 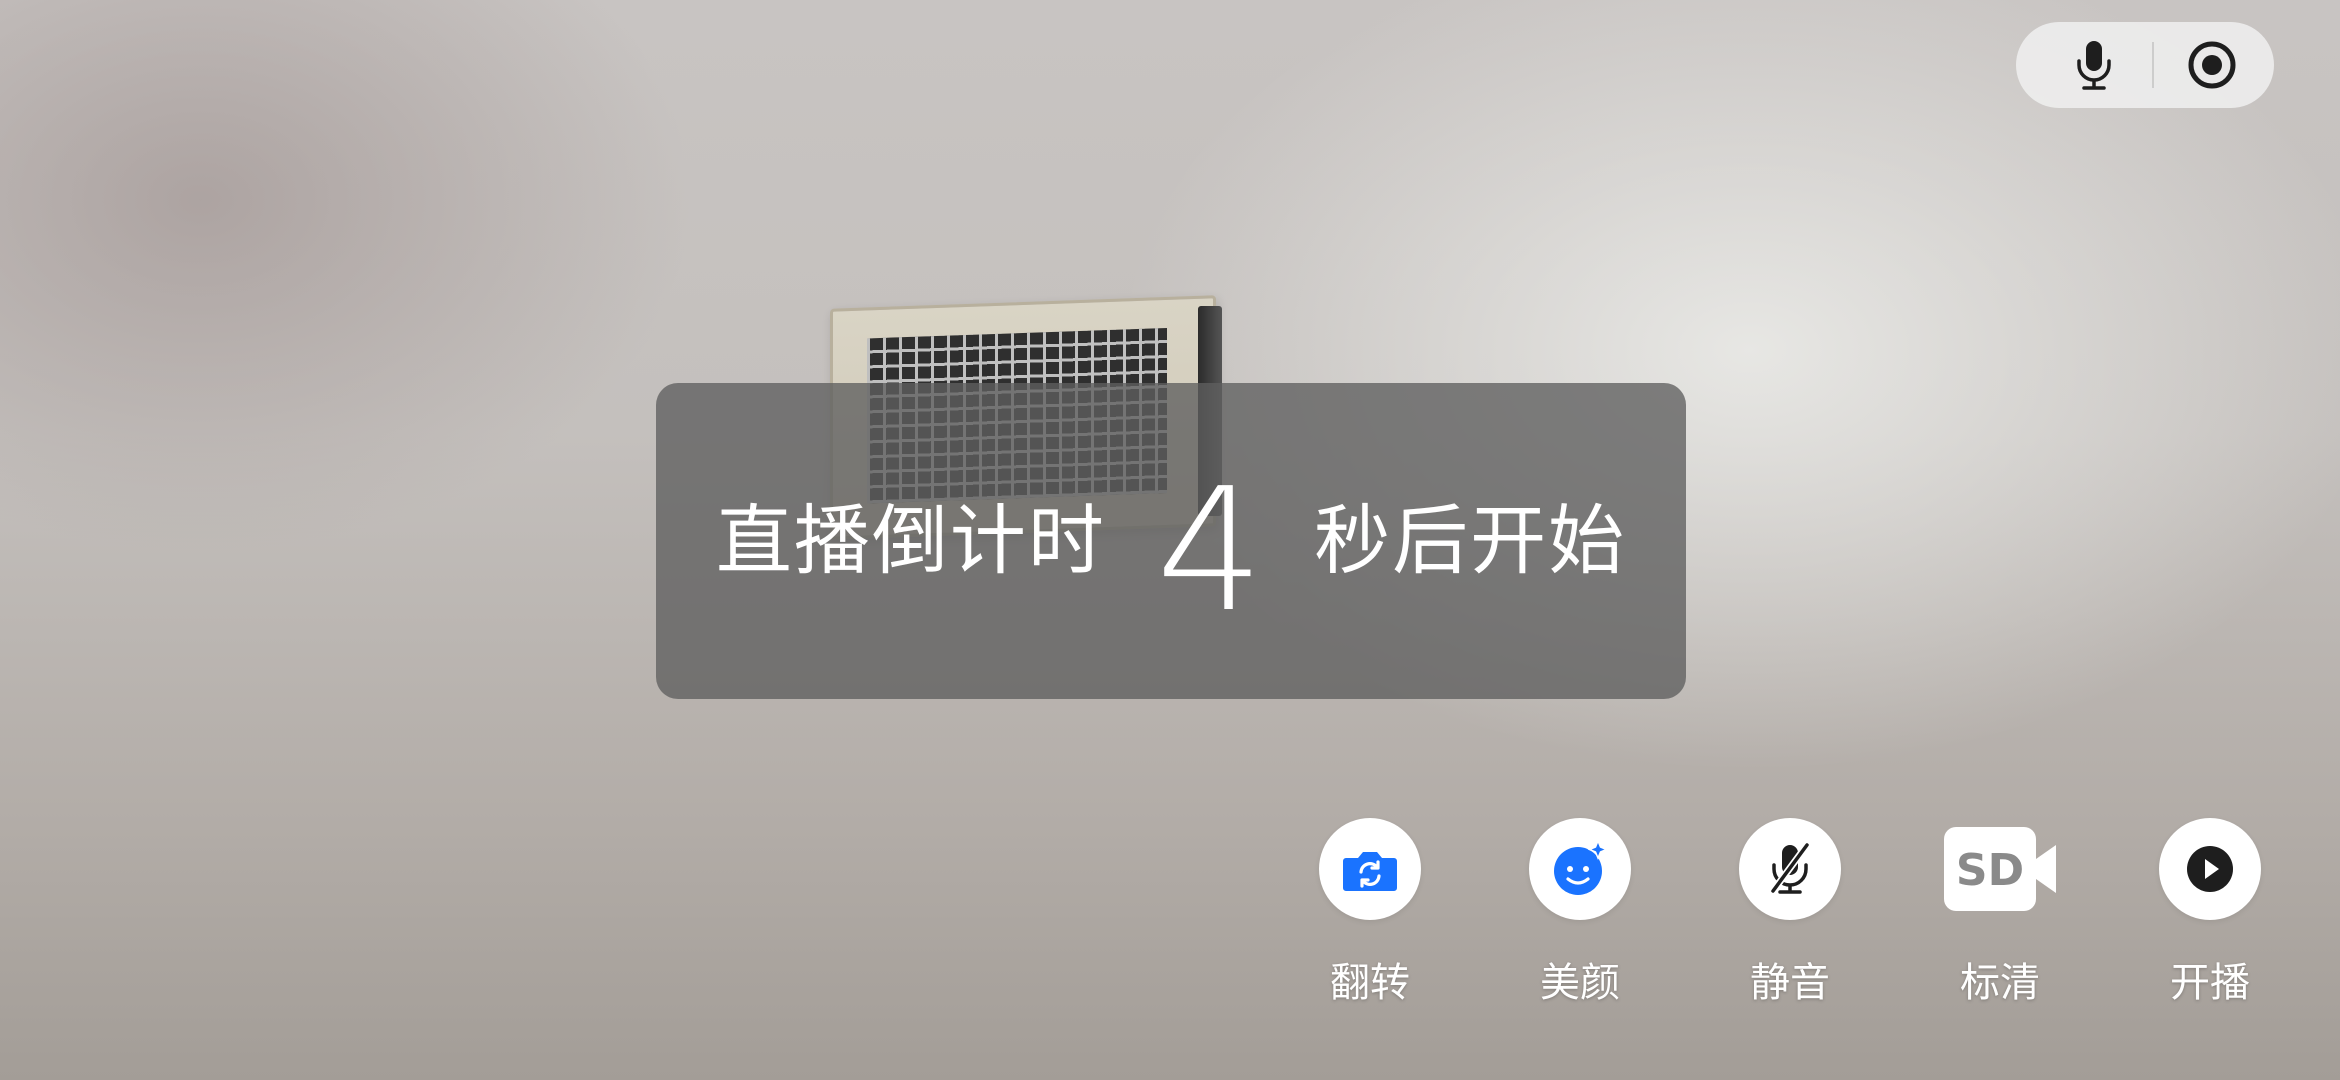 I want to click on mic-off-icon, so click(x=1790, y=868).